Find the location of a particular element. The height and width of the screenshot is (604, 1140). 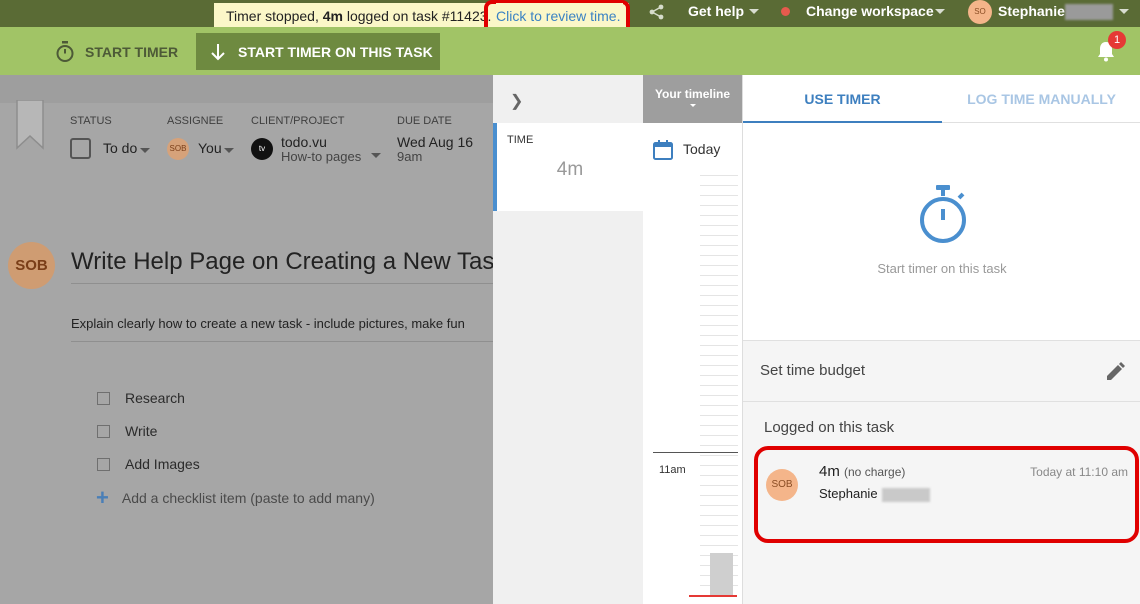

entry-duration: 4m (no charge) is located at coordinates (862, 471).